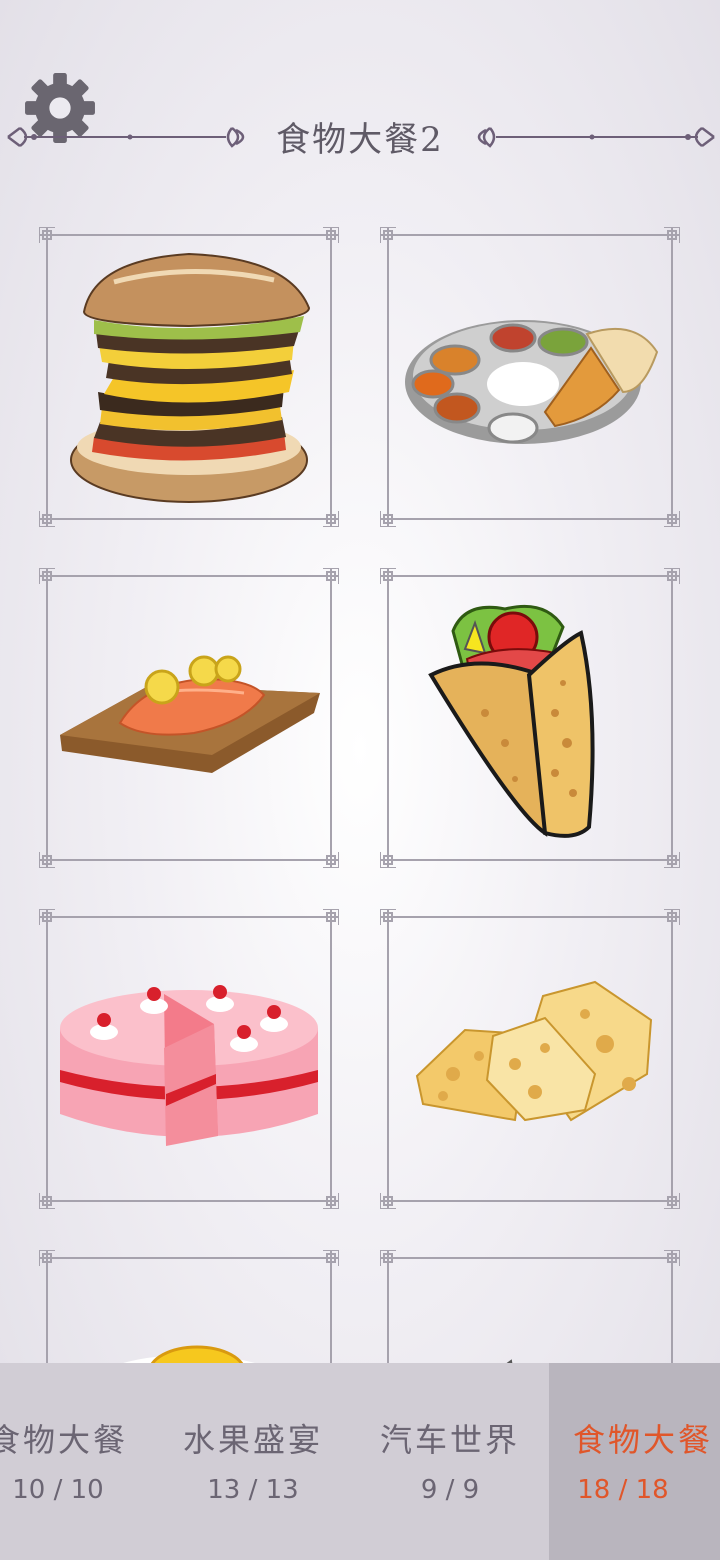  I want to click on tab-label: 汽车世界, so click(449, 1440).